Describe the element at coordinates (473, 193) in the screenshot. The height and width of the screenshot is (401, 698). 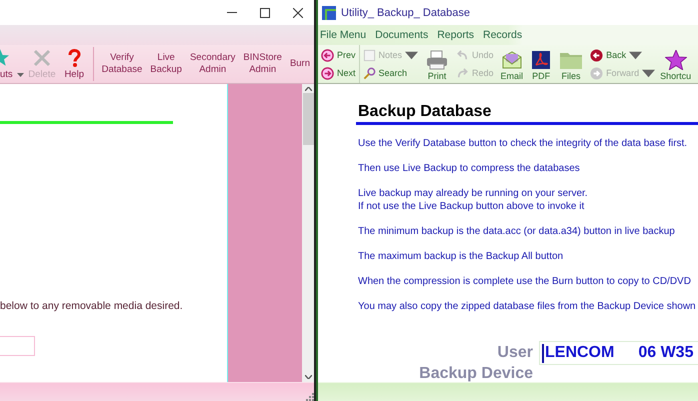
I see `instruction-text: Live backup may already be running on your server.` at that location.